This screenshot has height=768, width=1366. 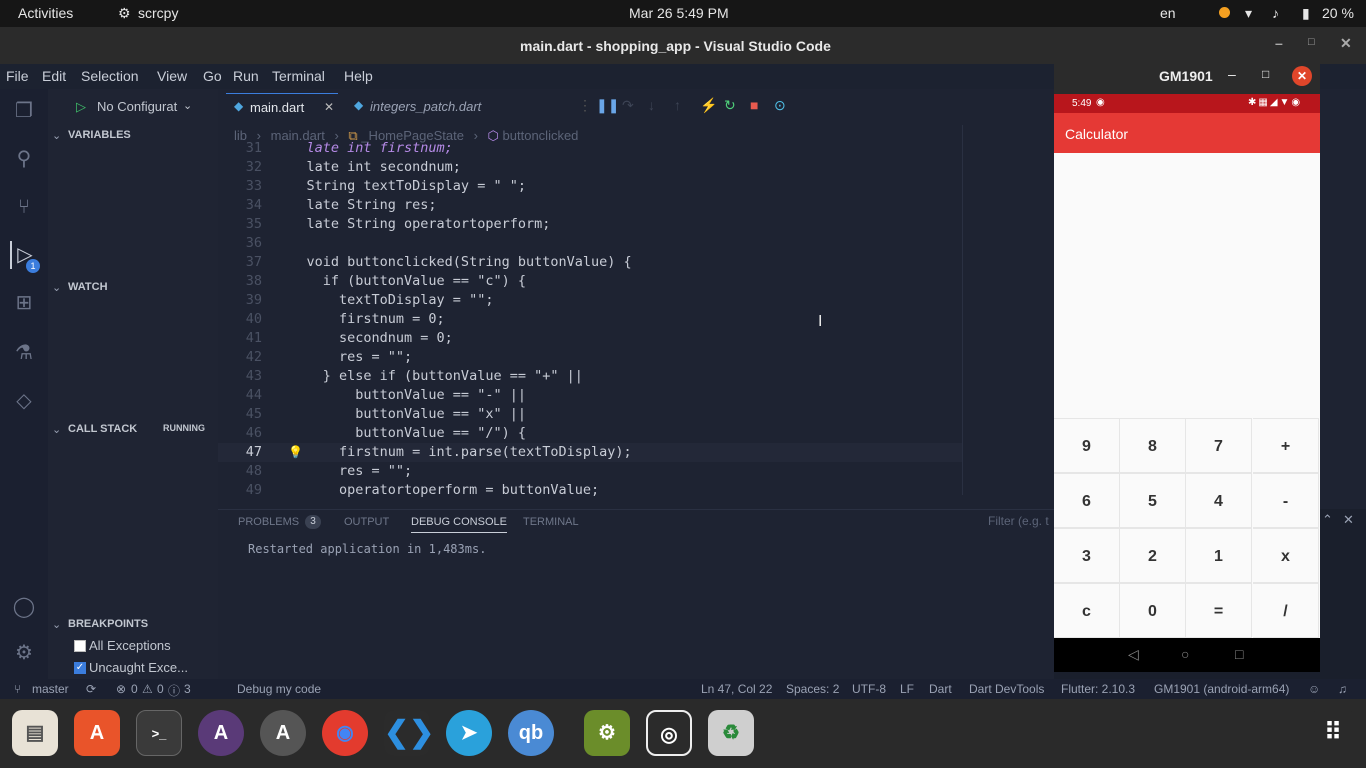 What do you see at coordinates (366, 522) in the screenshot?
I see `tab-output: OUTPUT` at bounding box center [366, 522].